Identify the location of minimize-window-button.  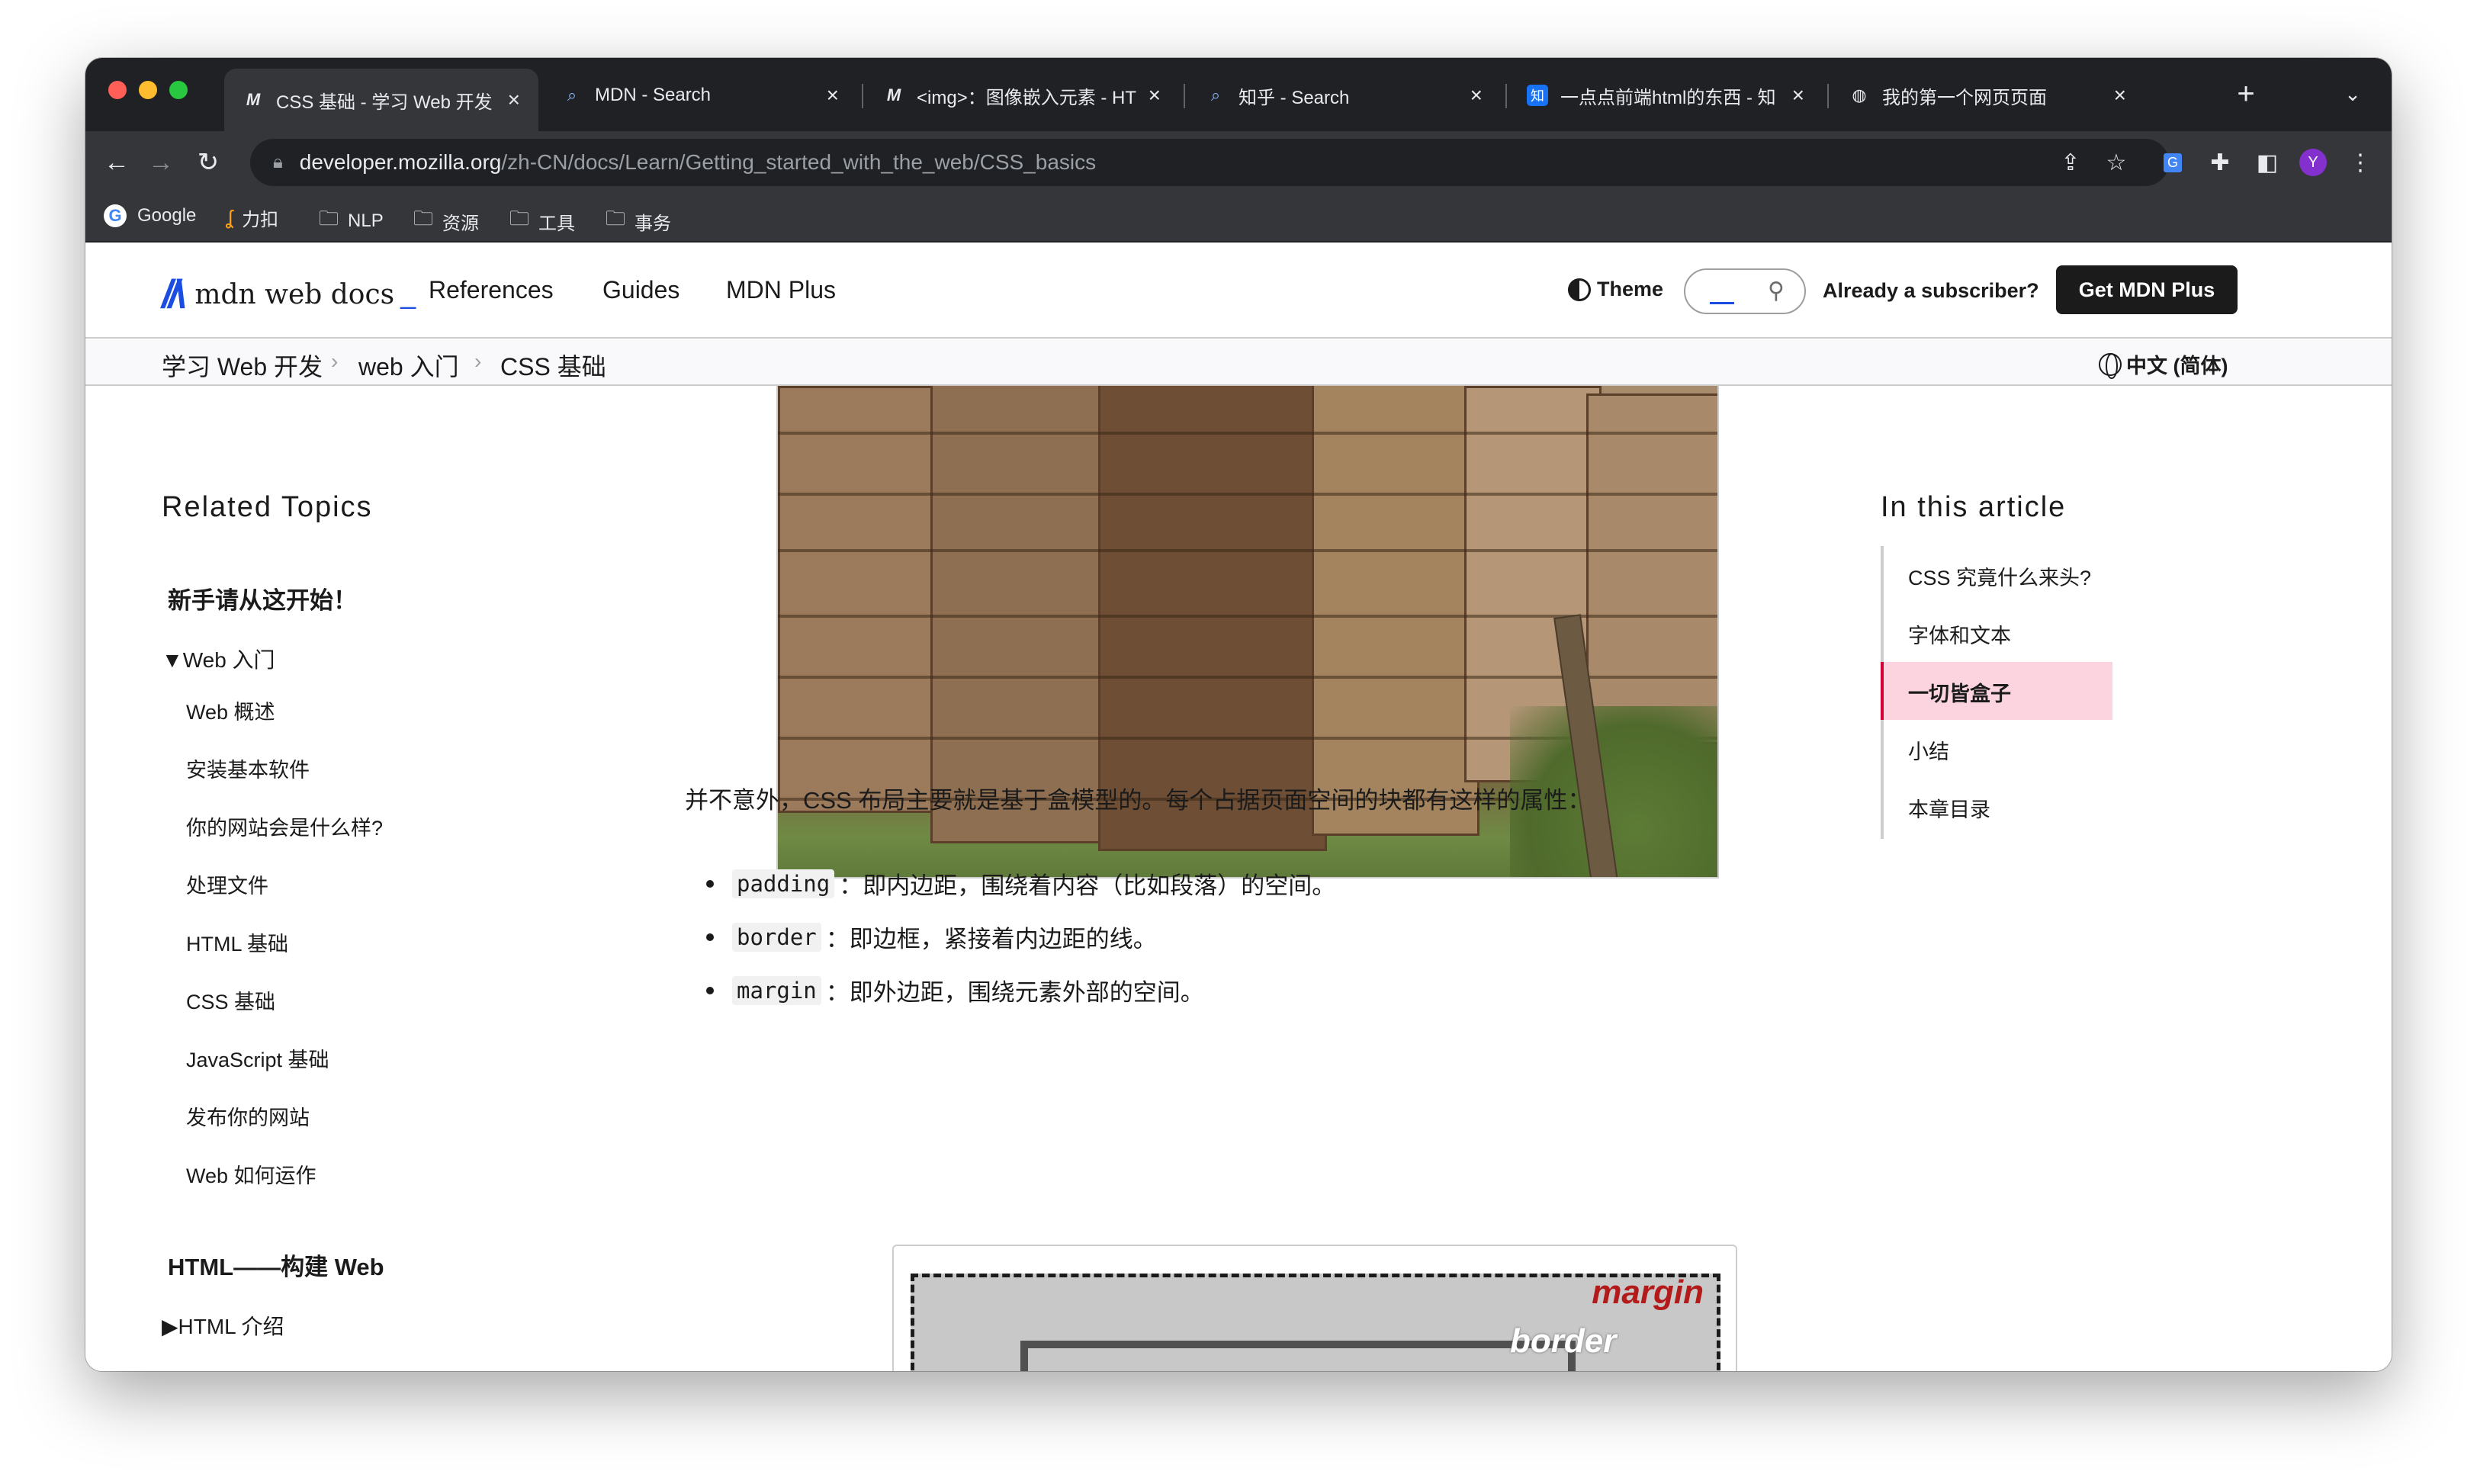
(148, 90).